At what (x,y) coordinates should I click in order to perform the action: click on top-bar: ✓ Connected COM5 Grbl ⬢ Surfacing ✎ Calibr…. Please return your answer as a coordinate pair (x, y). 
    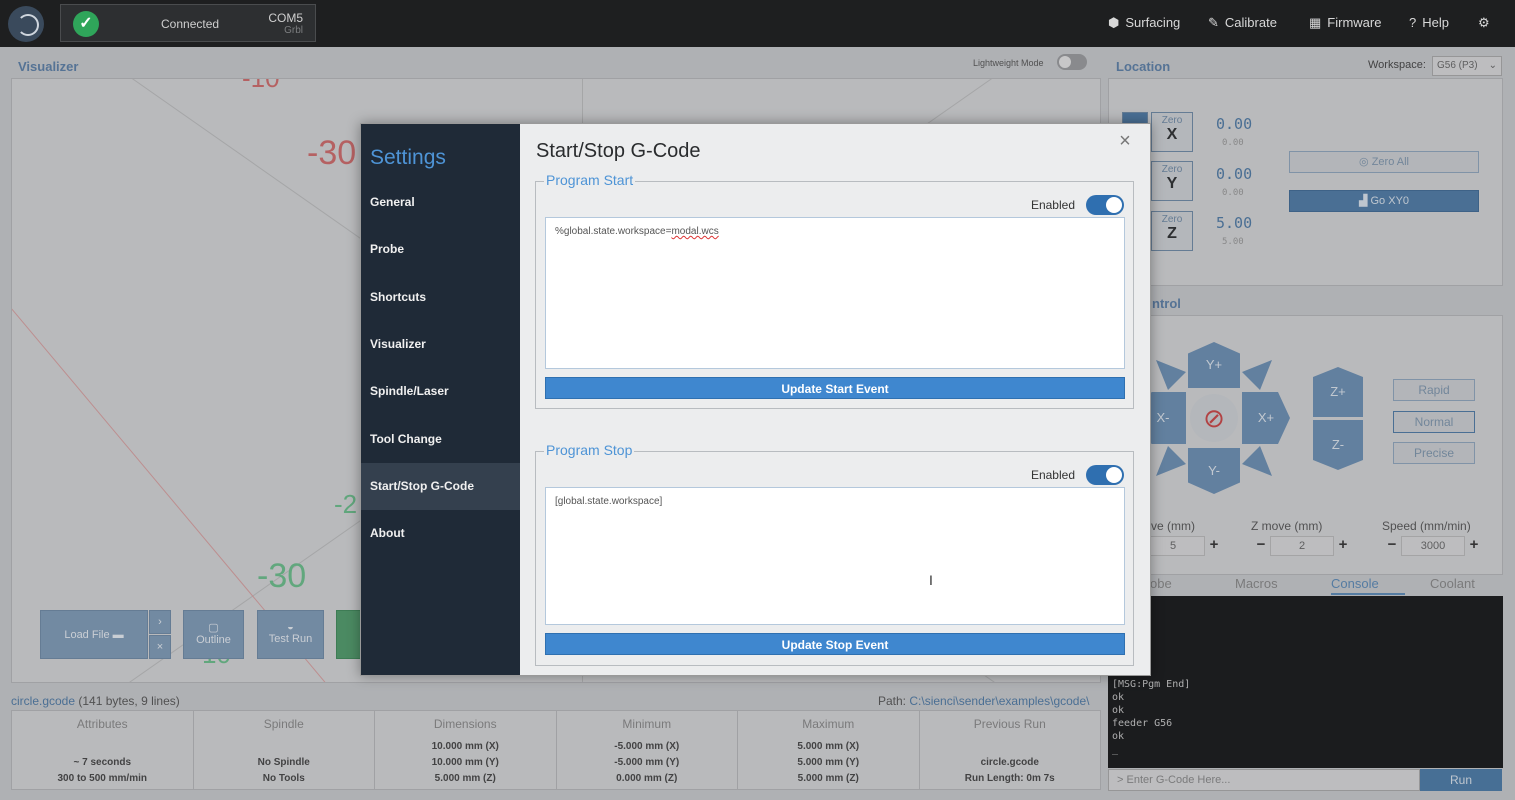
    Looking at the image, I should click on (757, 23).